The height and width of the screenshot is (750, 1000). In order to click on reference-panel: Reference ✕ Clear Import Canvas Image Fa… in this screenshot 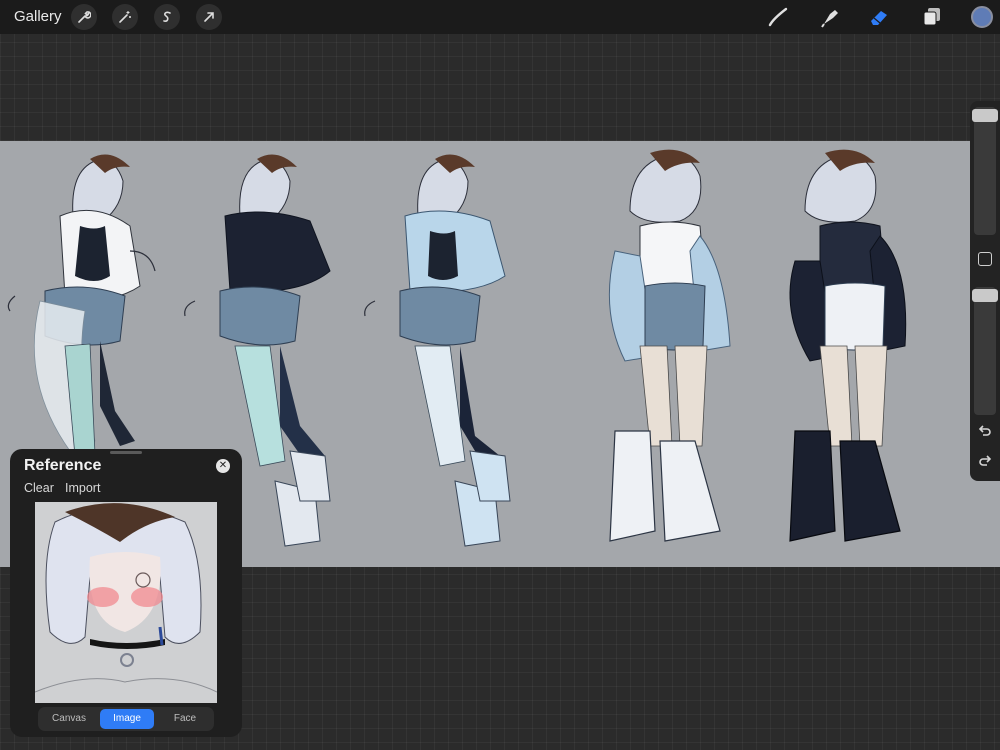, I will do `click(126, 593)`.